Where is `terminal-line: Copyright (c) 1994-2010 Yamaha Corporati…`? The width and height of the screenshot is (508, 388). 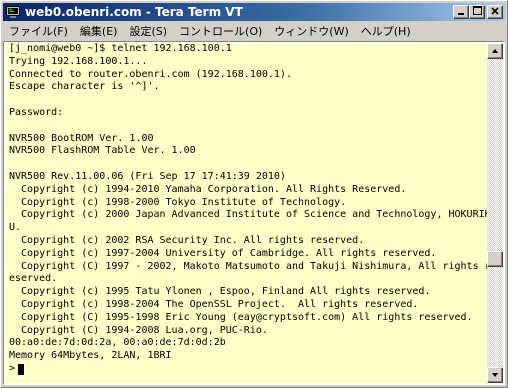
terminal-line: Copyright (c) 1994-2010 Yamaha Corporati… is located at coordinates (208, 189).